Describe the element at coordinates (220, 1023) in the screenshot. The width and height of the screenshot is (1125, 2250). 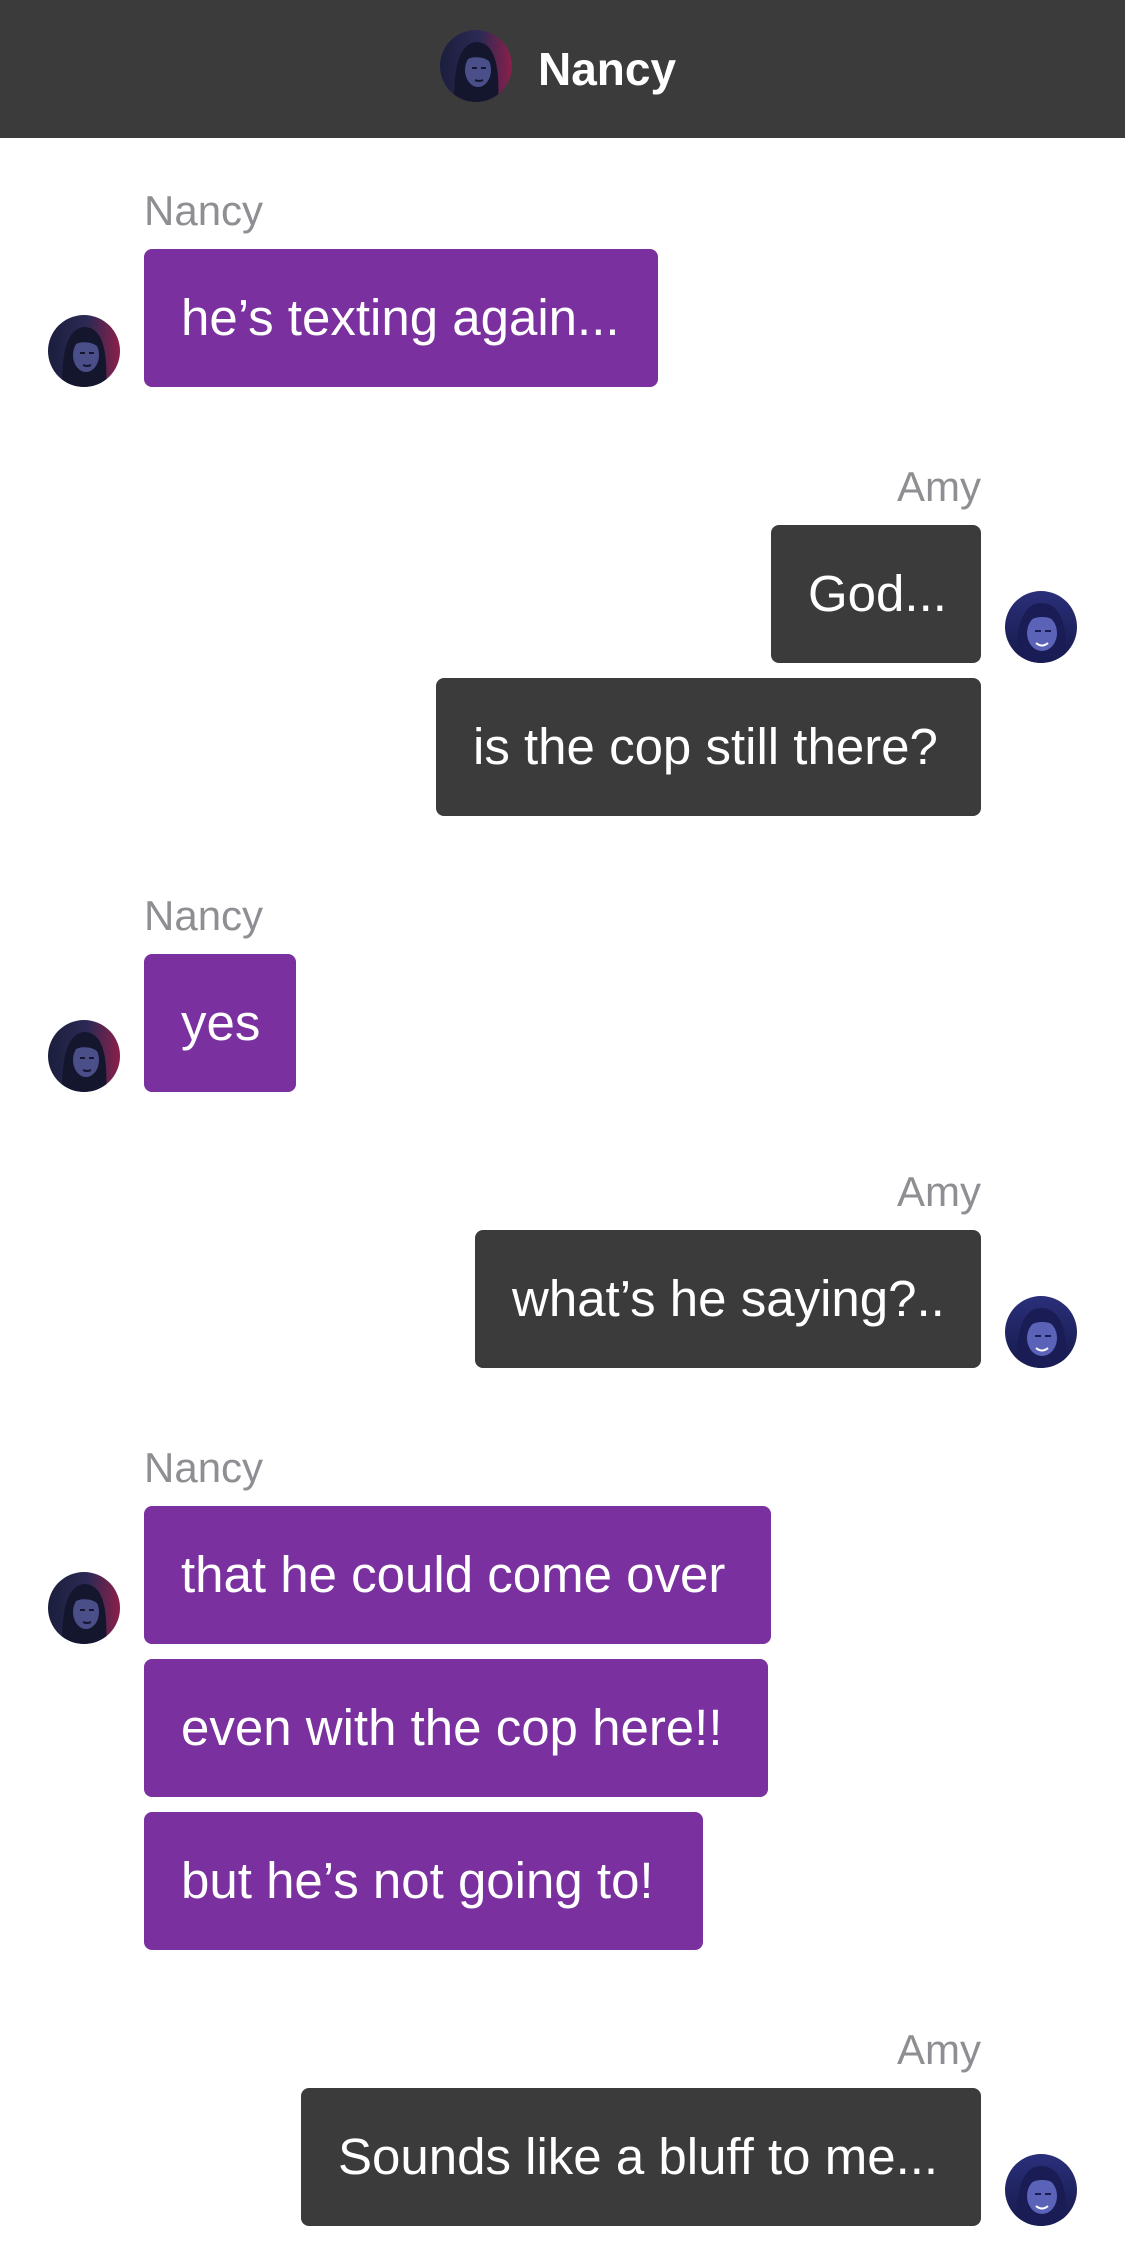
I see `message-bubble: yes` at that location.